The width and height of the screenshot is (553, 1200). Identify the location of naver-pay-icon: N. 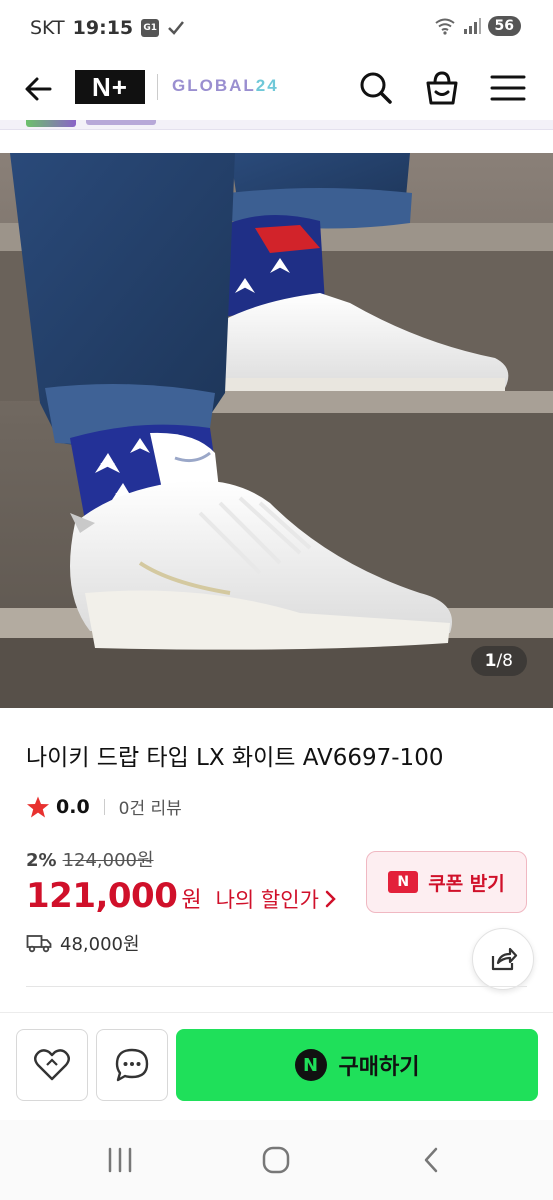
(310, 1065).